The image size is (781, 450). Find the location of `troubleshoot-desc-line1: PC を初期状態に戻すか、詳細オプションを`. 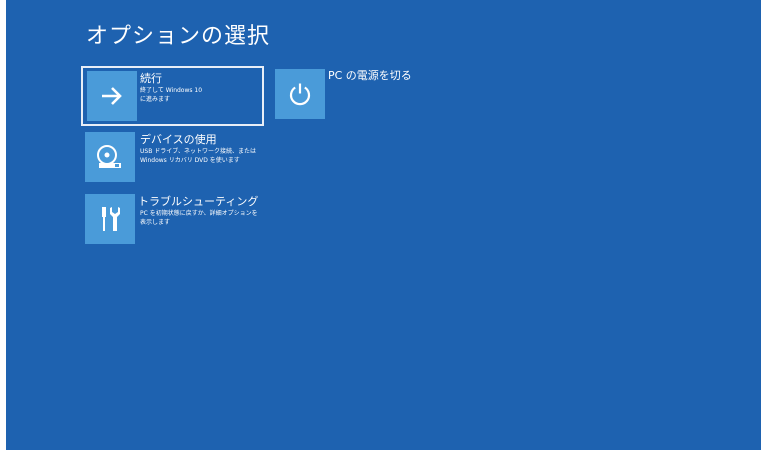

troubleshoot-desc-line1: PC を初期状態に戻すか、詳細オプションを is located at coordinates (199, 213).